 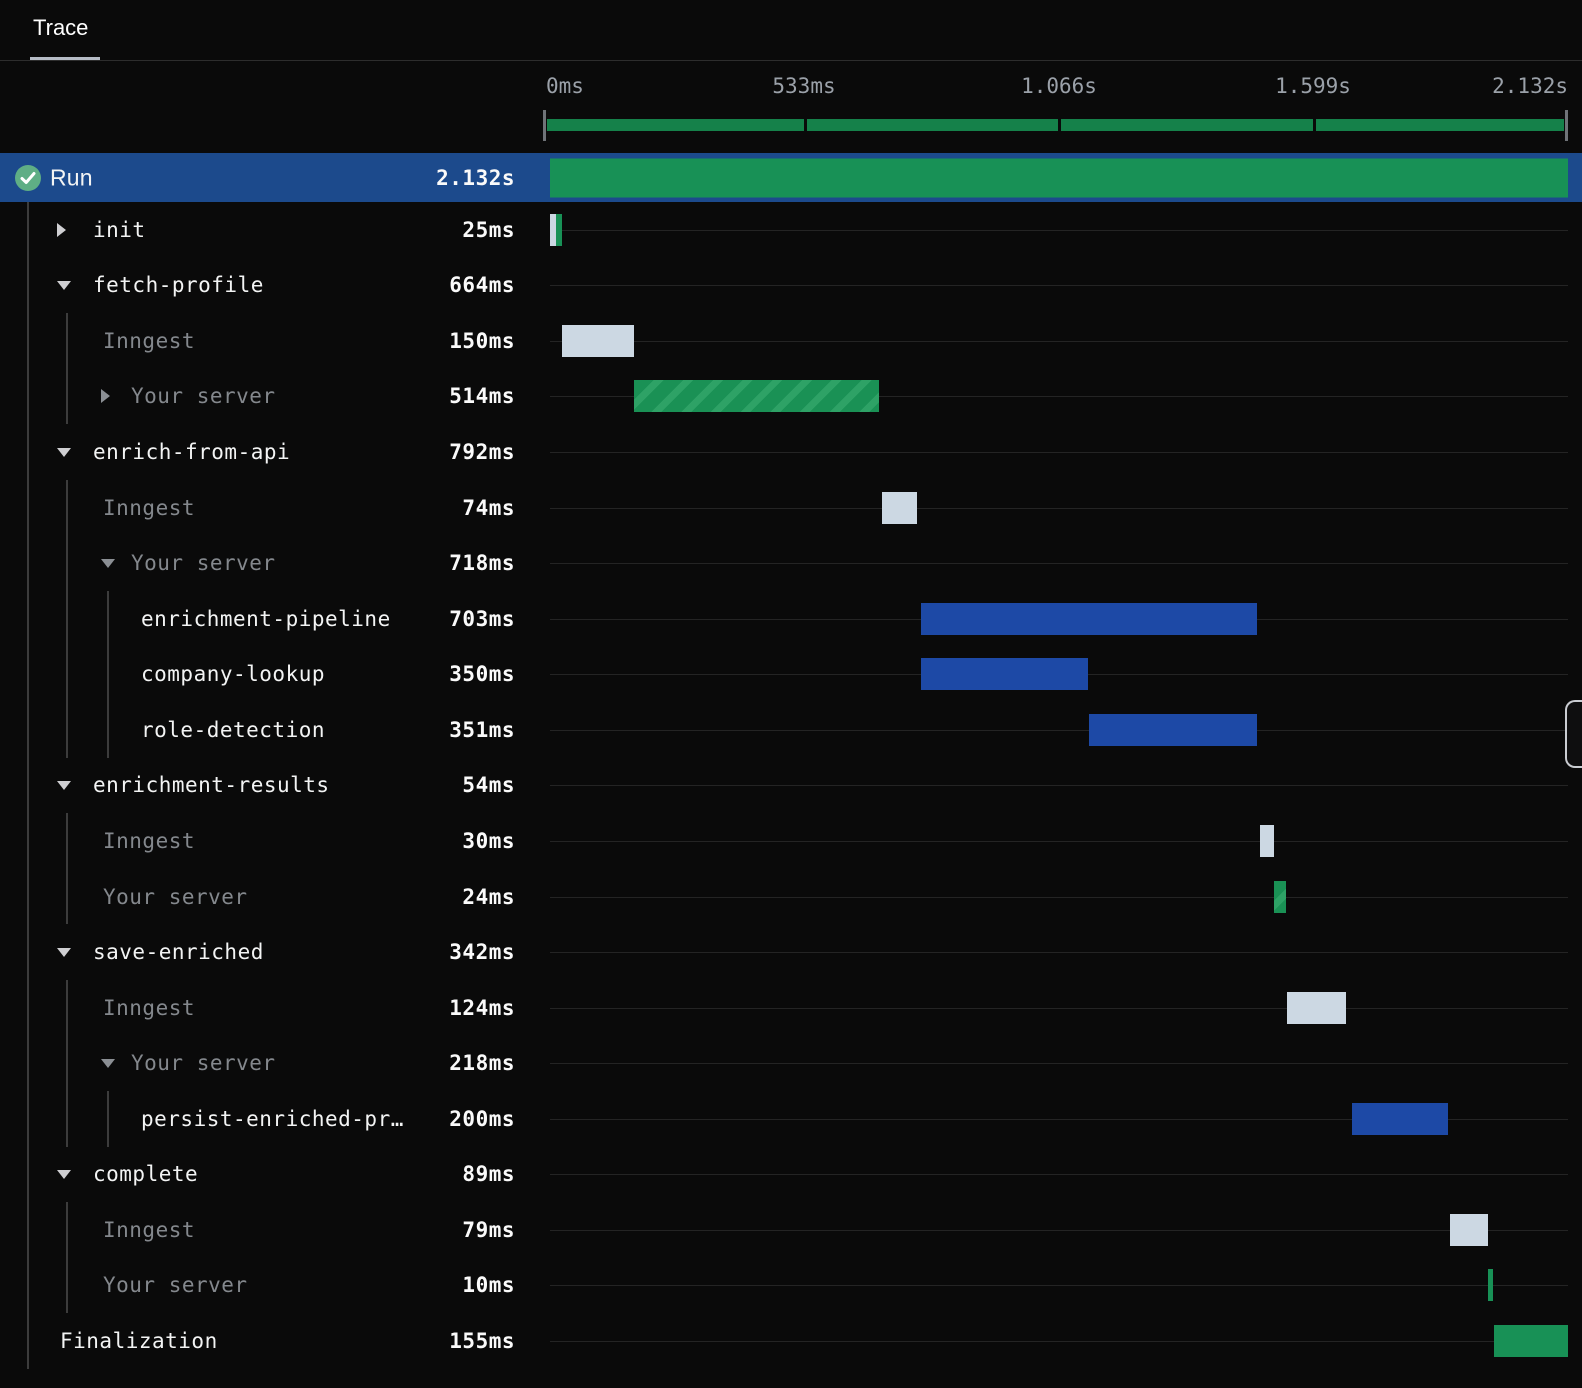 What do you see at coordinates (1573, 734) in the screenshot?
I see `side-panel-peek-handle` at bounding box center [1573, 734].